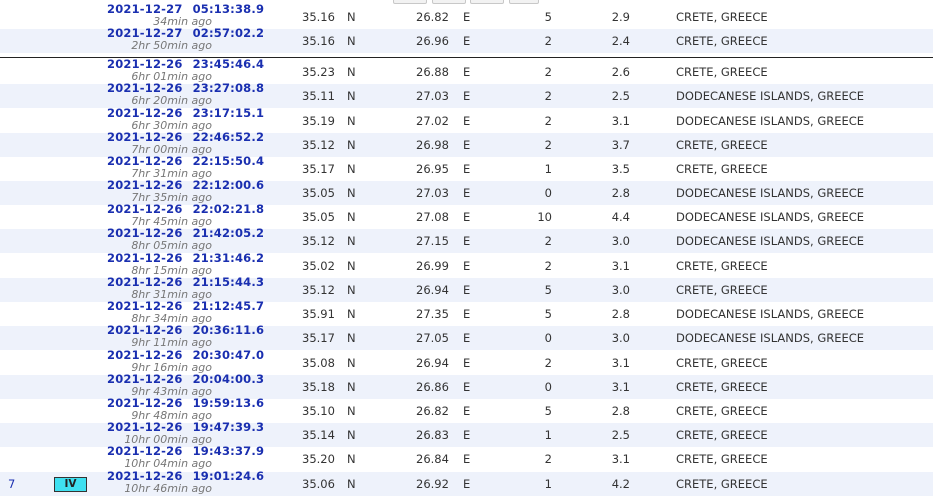  What do you see at coordinates (432, 435) in the screenshot?
I see `longitude: 26.83` at bounding box center [432, 435].